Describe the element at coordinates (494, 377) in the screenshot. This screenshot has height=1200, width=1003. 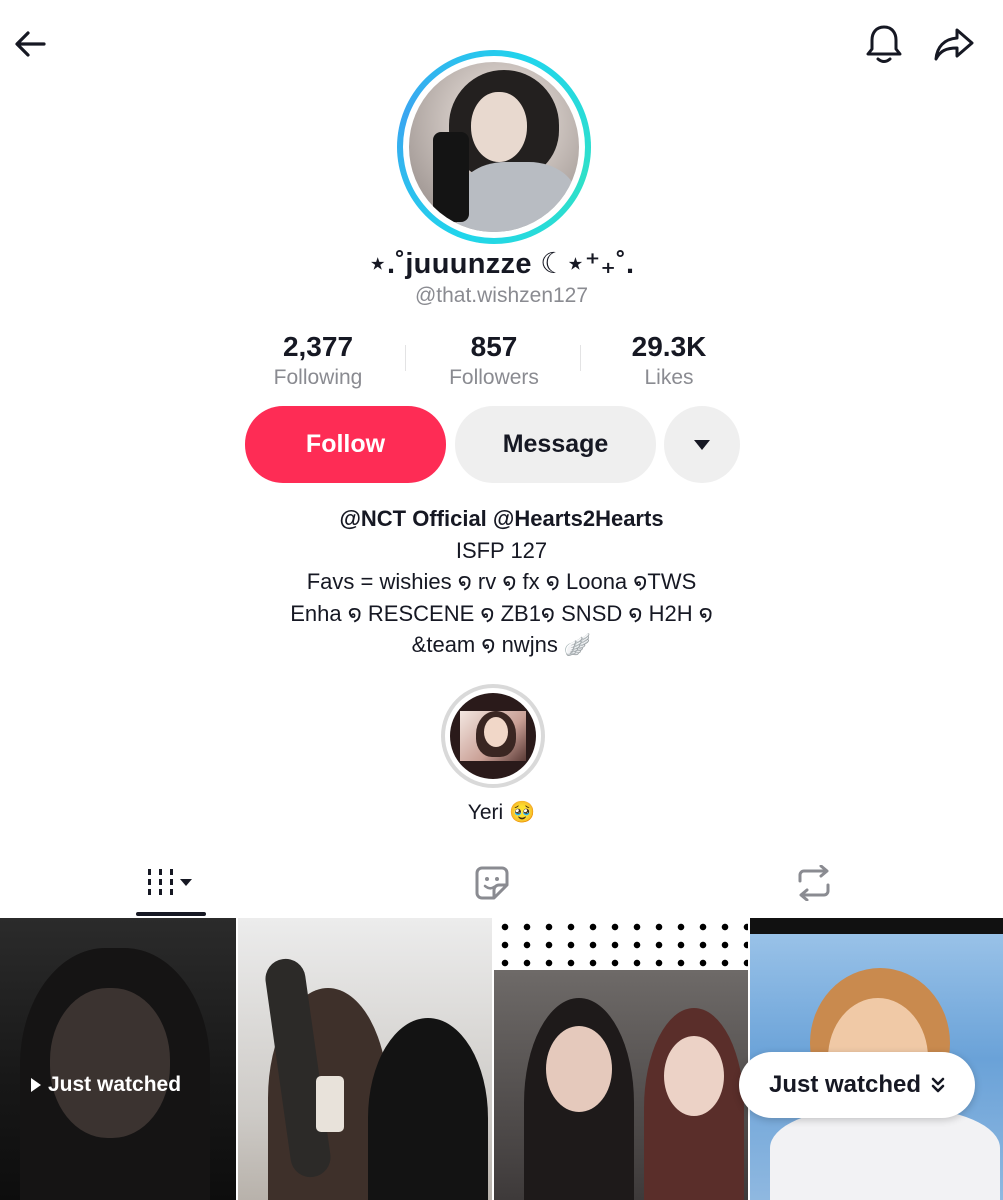
I see `followers-label: Followers` at that location.